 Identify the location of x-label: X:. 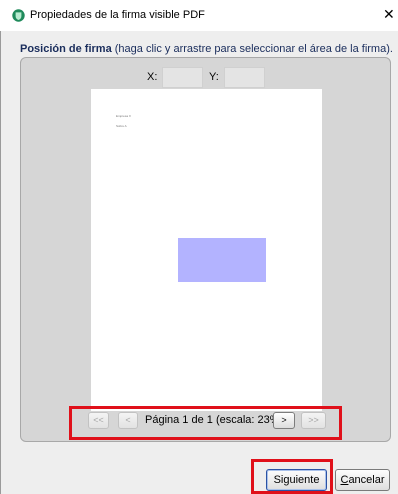
(152, 77).